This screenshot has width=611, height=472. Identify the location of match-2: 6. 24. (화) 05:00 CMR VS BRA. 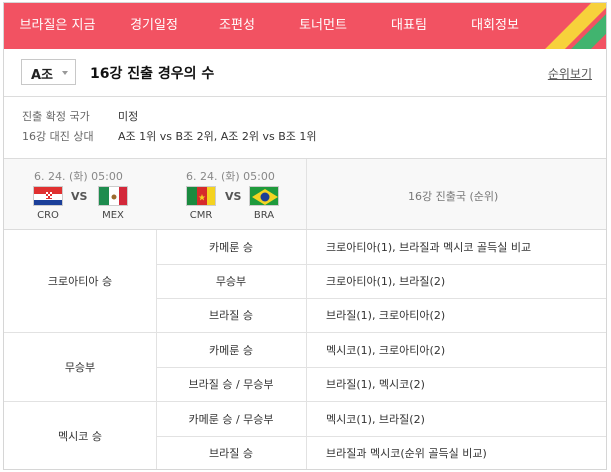
(231, 194).